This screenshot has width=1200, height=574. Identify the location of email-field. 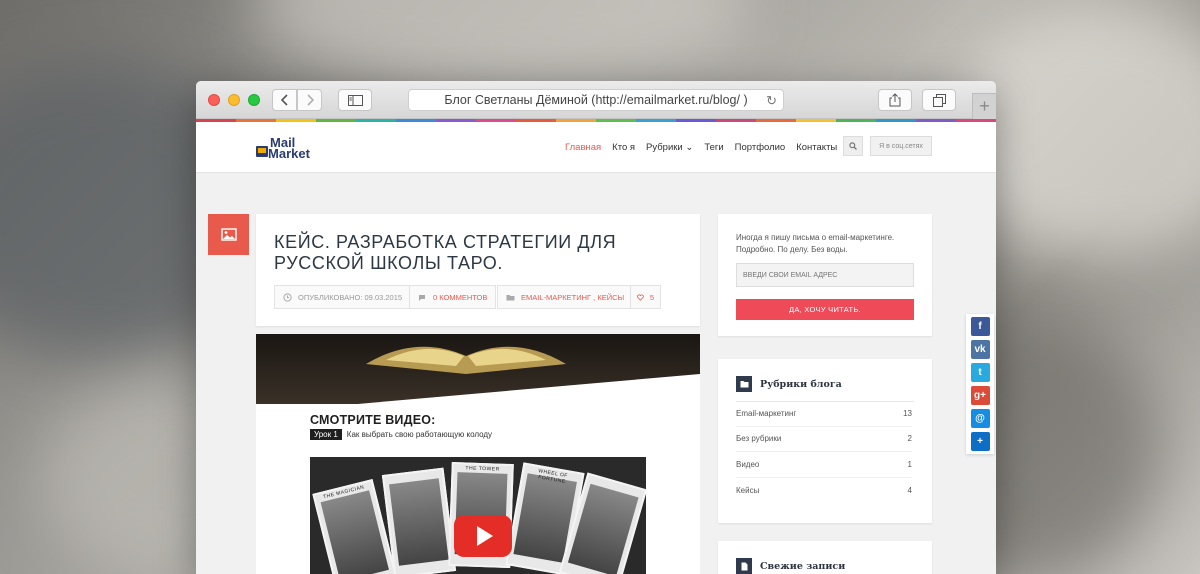
(825, 275).